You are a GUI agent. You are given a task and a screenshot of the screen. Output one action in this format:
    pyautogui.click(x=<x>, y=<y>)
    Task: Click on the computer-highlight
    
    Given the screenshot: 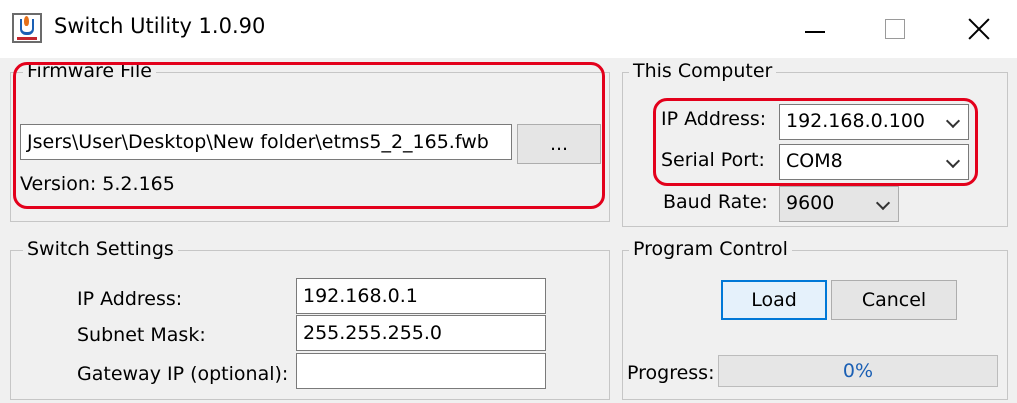 What is the action you would take?
    pyautogui.click(x=815, y=142)
    